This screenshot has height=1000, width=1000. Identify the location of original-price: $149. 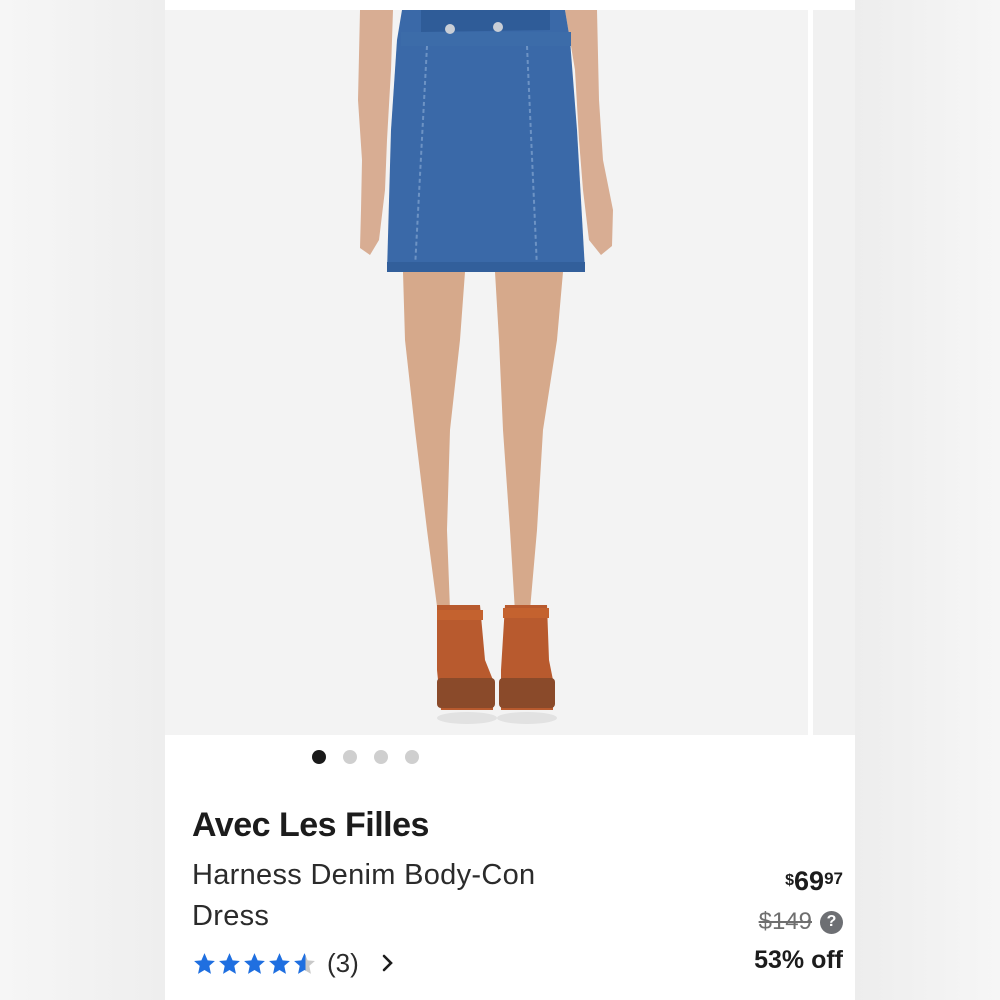
(785, 921).